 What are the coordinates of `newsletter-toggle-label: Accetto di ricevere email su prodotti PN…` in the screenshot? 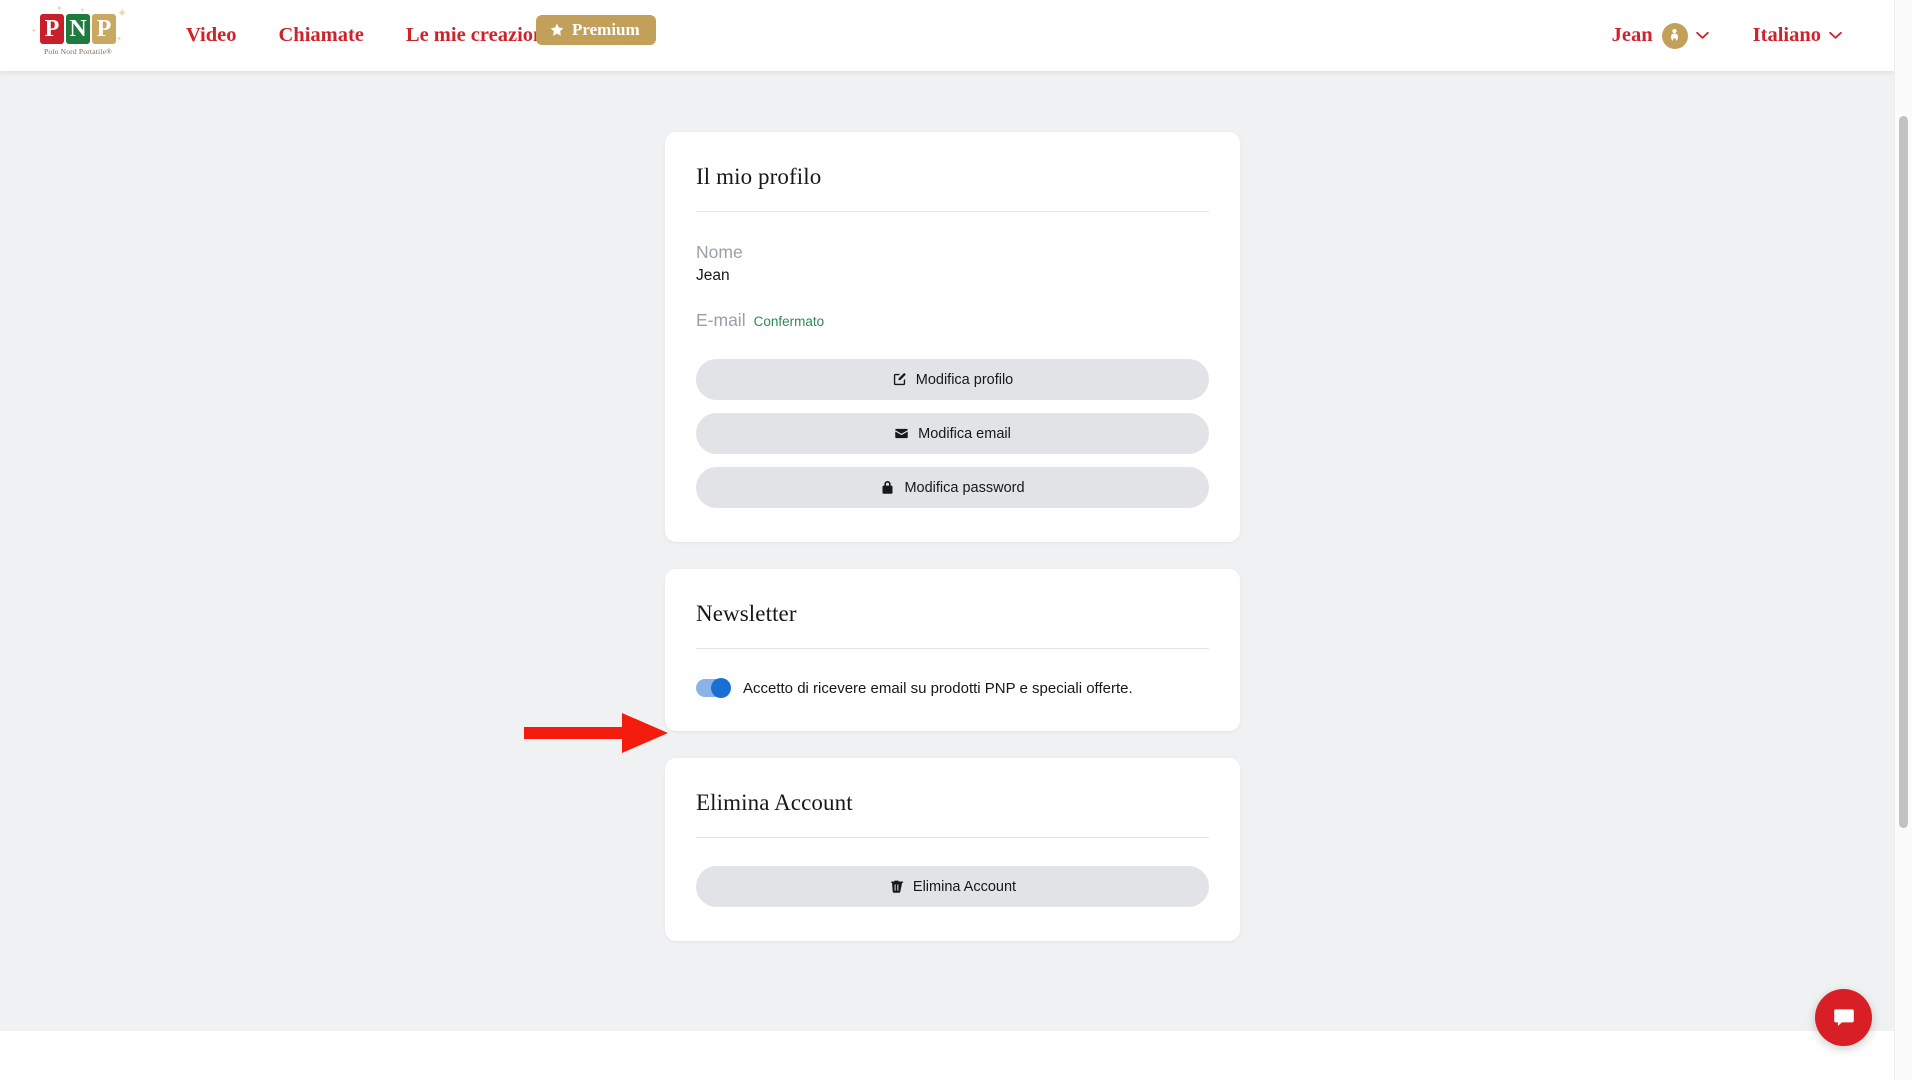 It's located at (938, 688).